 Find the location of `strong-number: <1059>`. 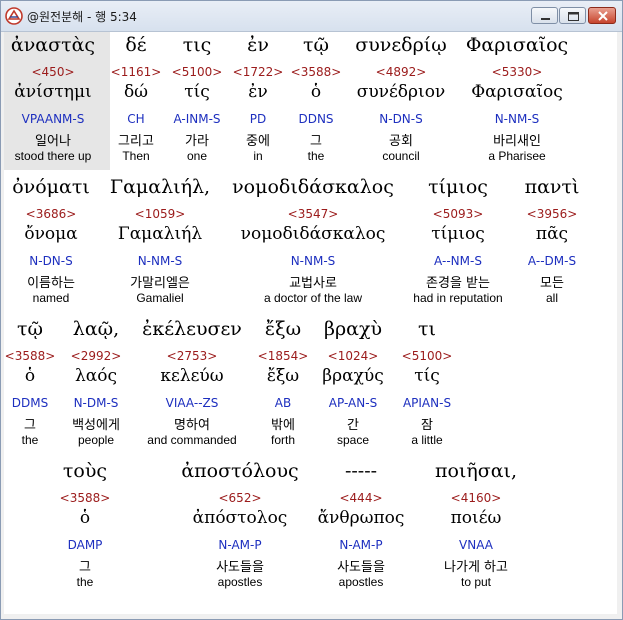

strong-number: <1059> is located at coordinates (160, 214).